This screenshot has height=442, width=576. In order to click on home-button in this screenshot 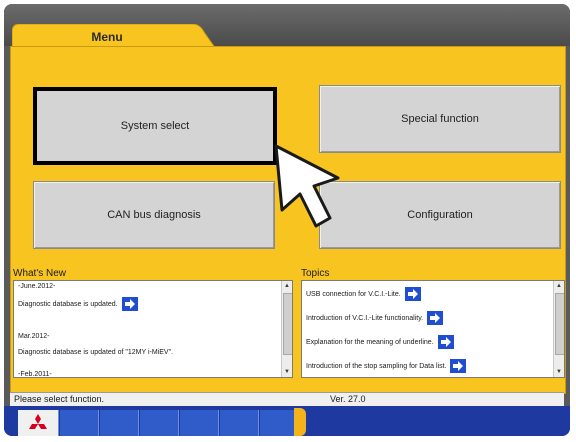, I will do `click(38, 423)`.